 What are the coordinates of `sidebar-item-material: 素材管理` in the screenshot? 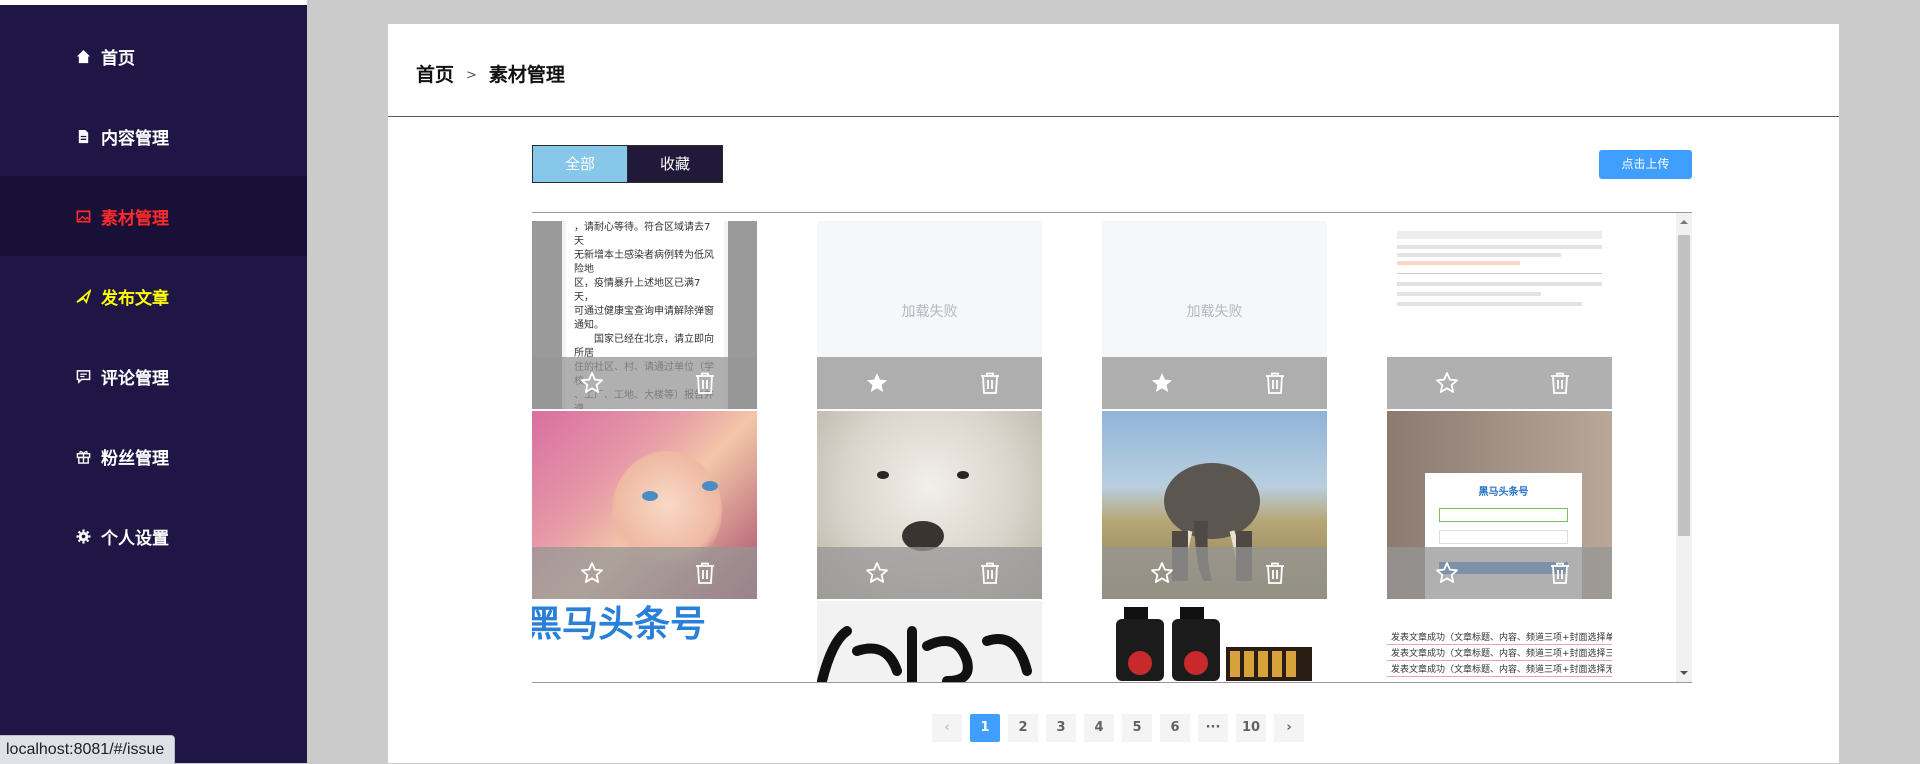 It's located at (153, 216).